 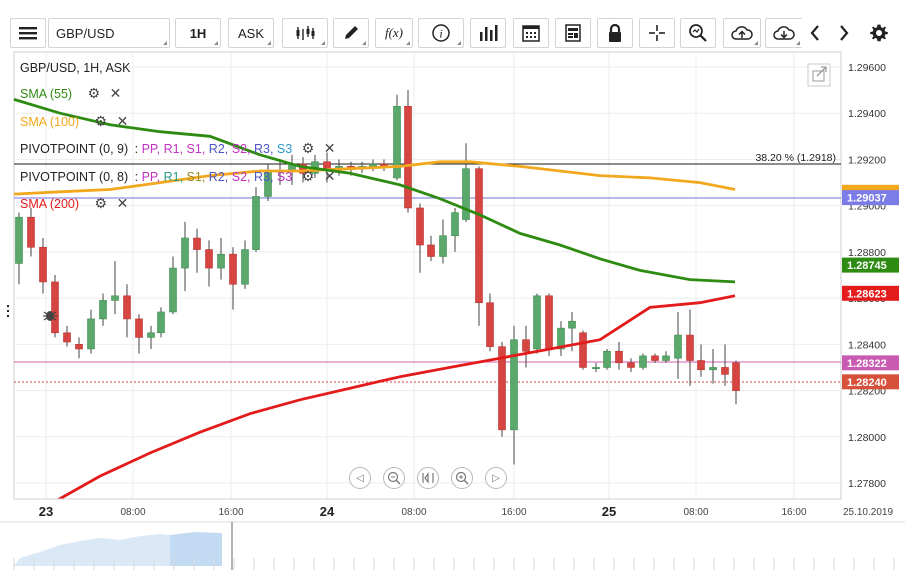 What do you see at coordinates (609, 511) in the screenshot?
I see `day-tick-label: 25` at bounding box center [609, 511].